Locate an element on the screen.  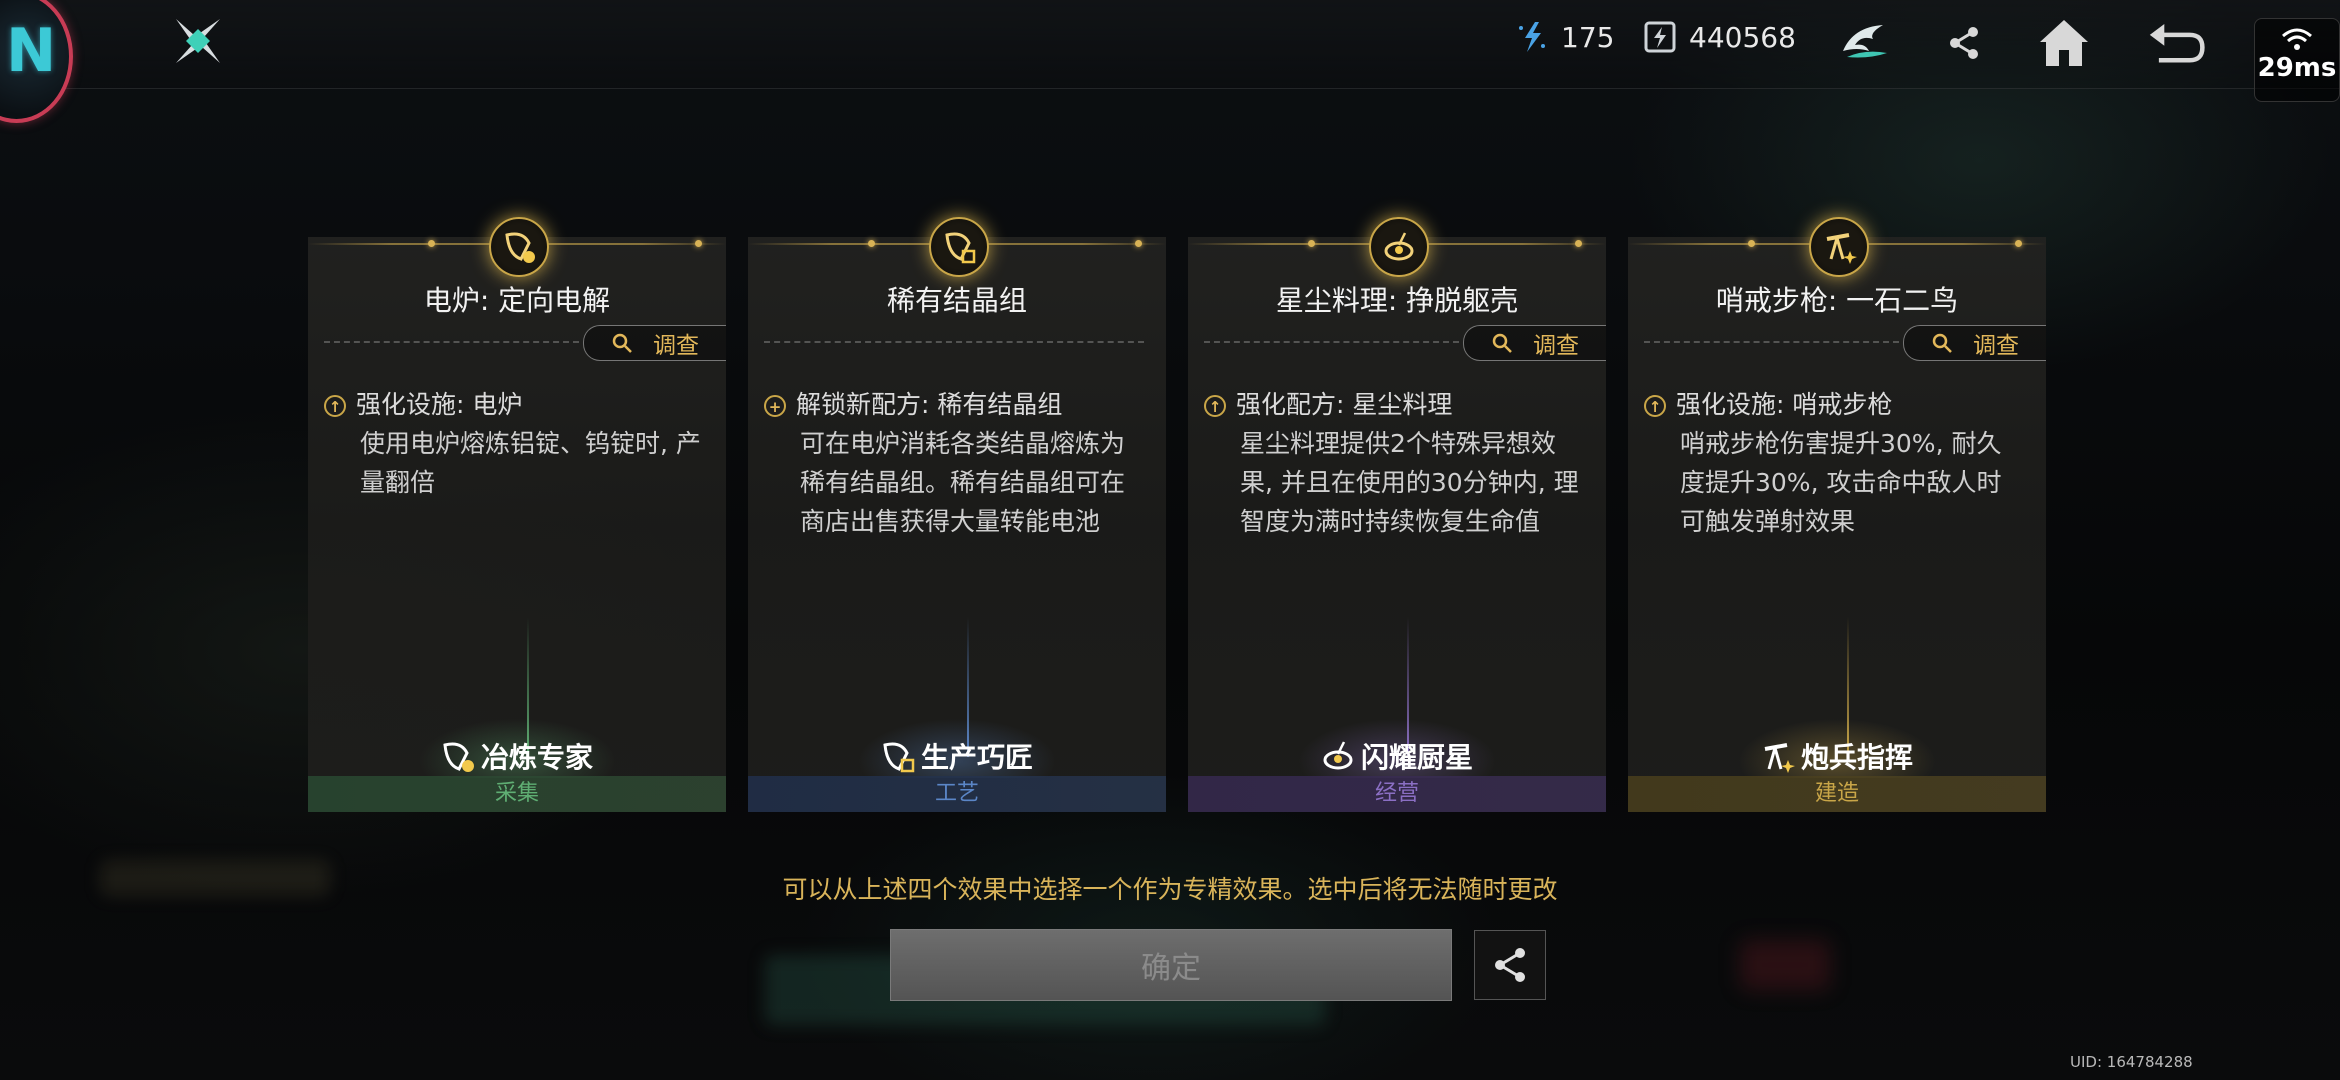
wifi-icon is located at coordinates (2297, 39).